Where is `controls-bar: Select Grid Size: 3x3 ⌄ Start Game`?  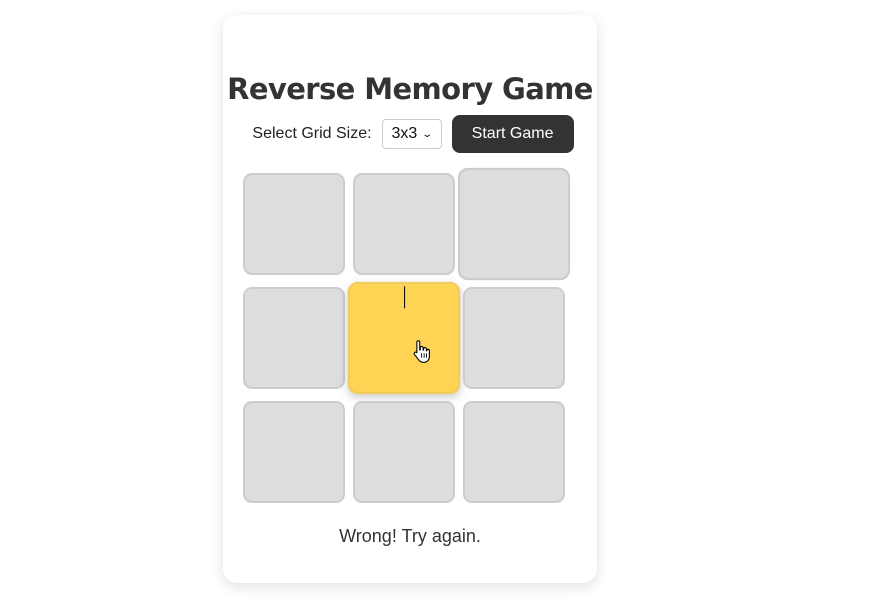 controls-bar: Select Grid Size: 3x3 ⌄ Start Game is located at coordinates (410, 134).